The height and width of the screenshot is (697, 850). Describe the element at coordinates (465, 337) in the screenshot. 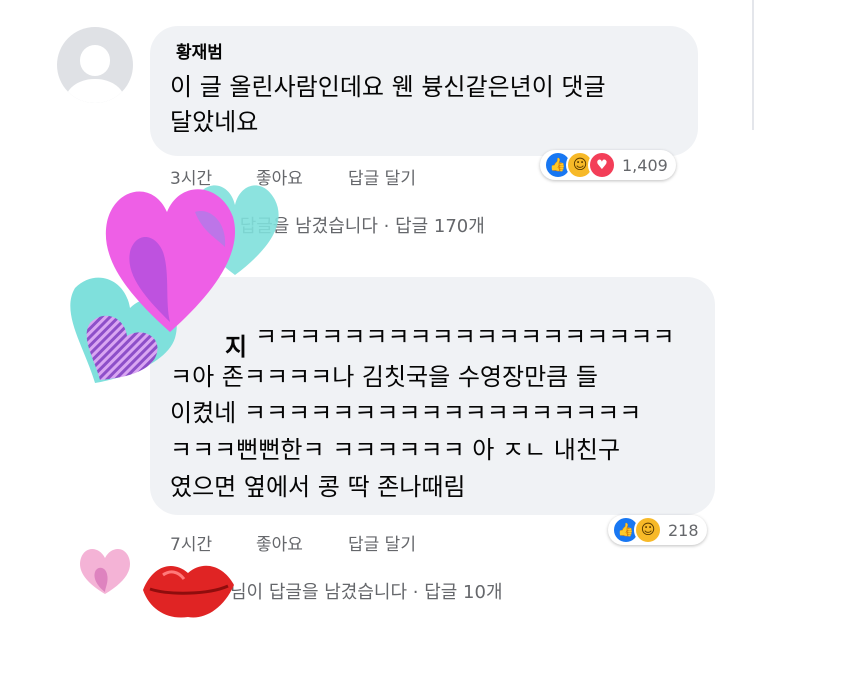

I see `comment-text-line: ㅋㅋㅋㅋㅋㅋㅋㅋㅋㅋㅋㅋㅋㅋㅋㅋㅋㅋㅋ` at that location.